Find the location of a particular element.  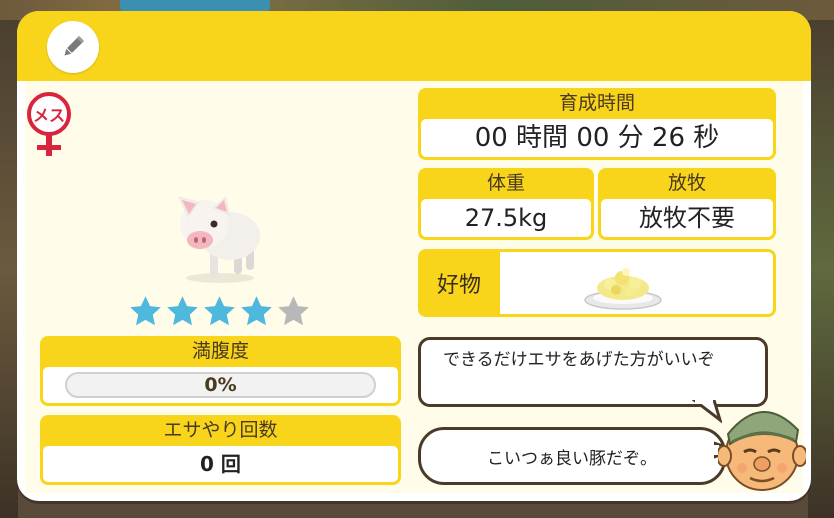

hunger-value-box: 0% is located at coordinates (220, 385).